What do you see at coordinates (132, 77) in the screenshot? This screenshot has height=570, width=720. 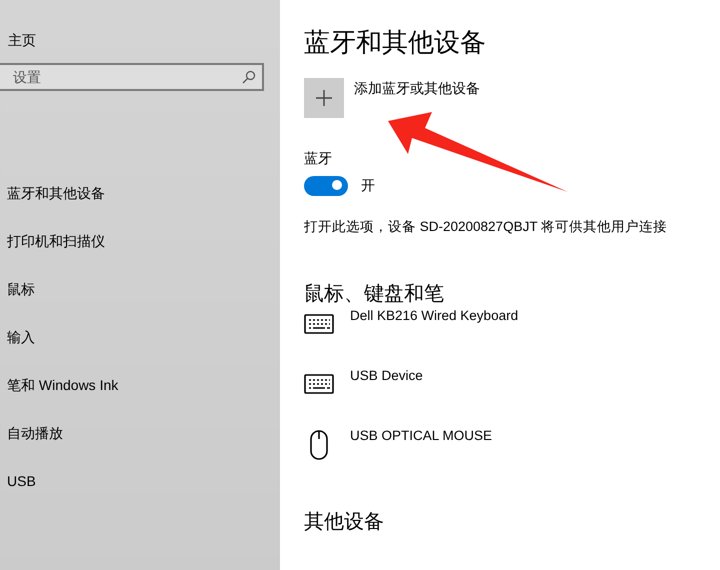 I see `search-field: 设置` at bounding box center [132, 77].